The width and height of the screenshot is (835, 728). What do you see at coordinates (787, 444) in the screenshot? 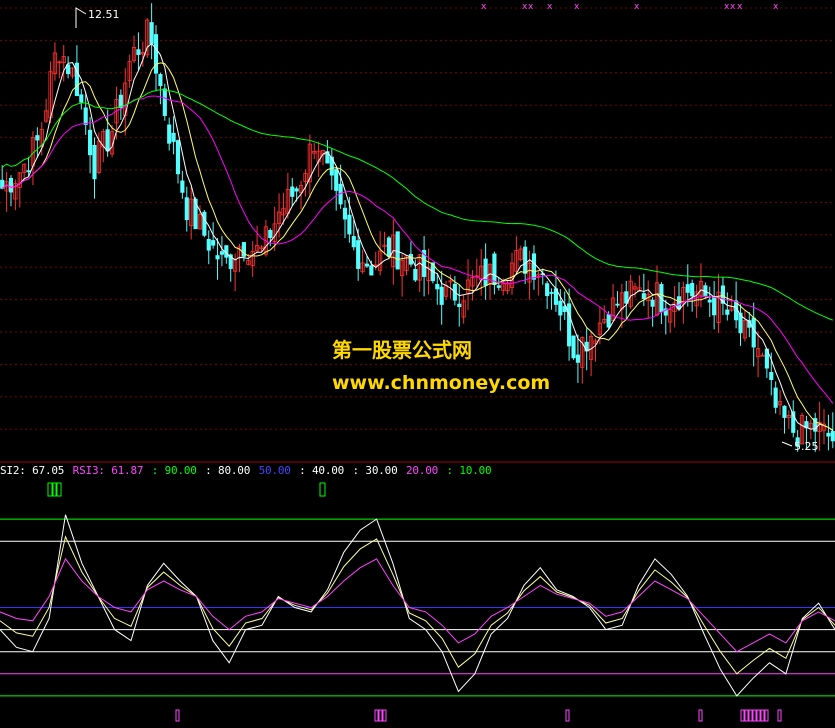
I see `price-low-pointer` at bounding box center [787, 444].